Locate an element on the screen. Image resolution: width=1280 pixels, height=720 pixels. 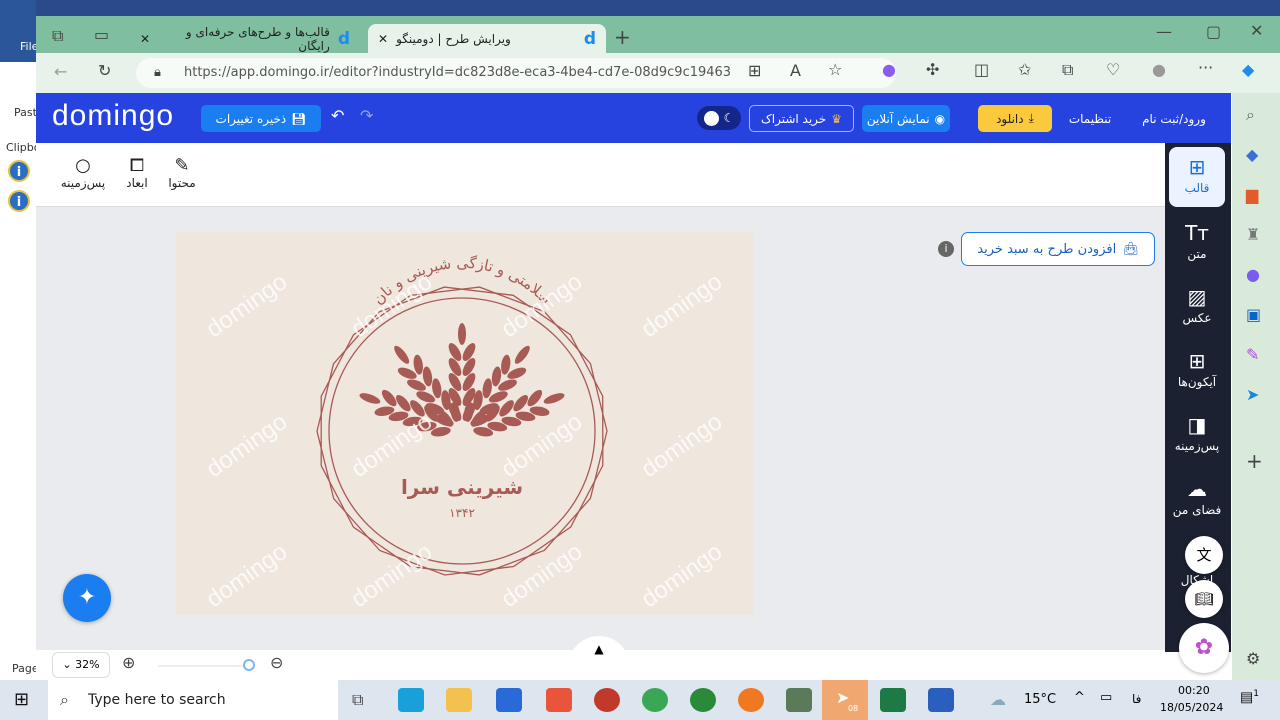
tool-background: ○ پس‌زمینه is located at coordinates (83, 172).